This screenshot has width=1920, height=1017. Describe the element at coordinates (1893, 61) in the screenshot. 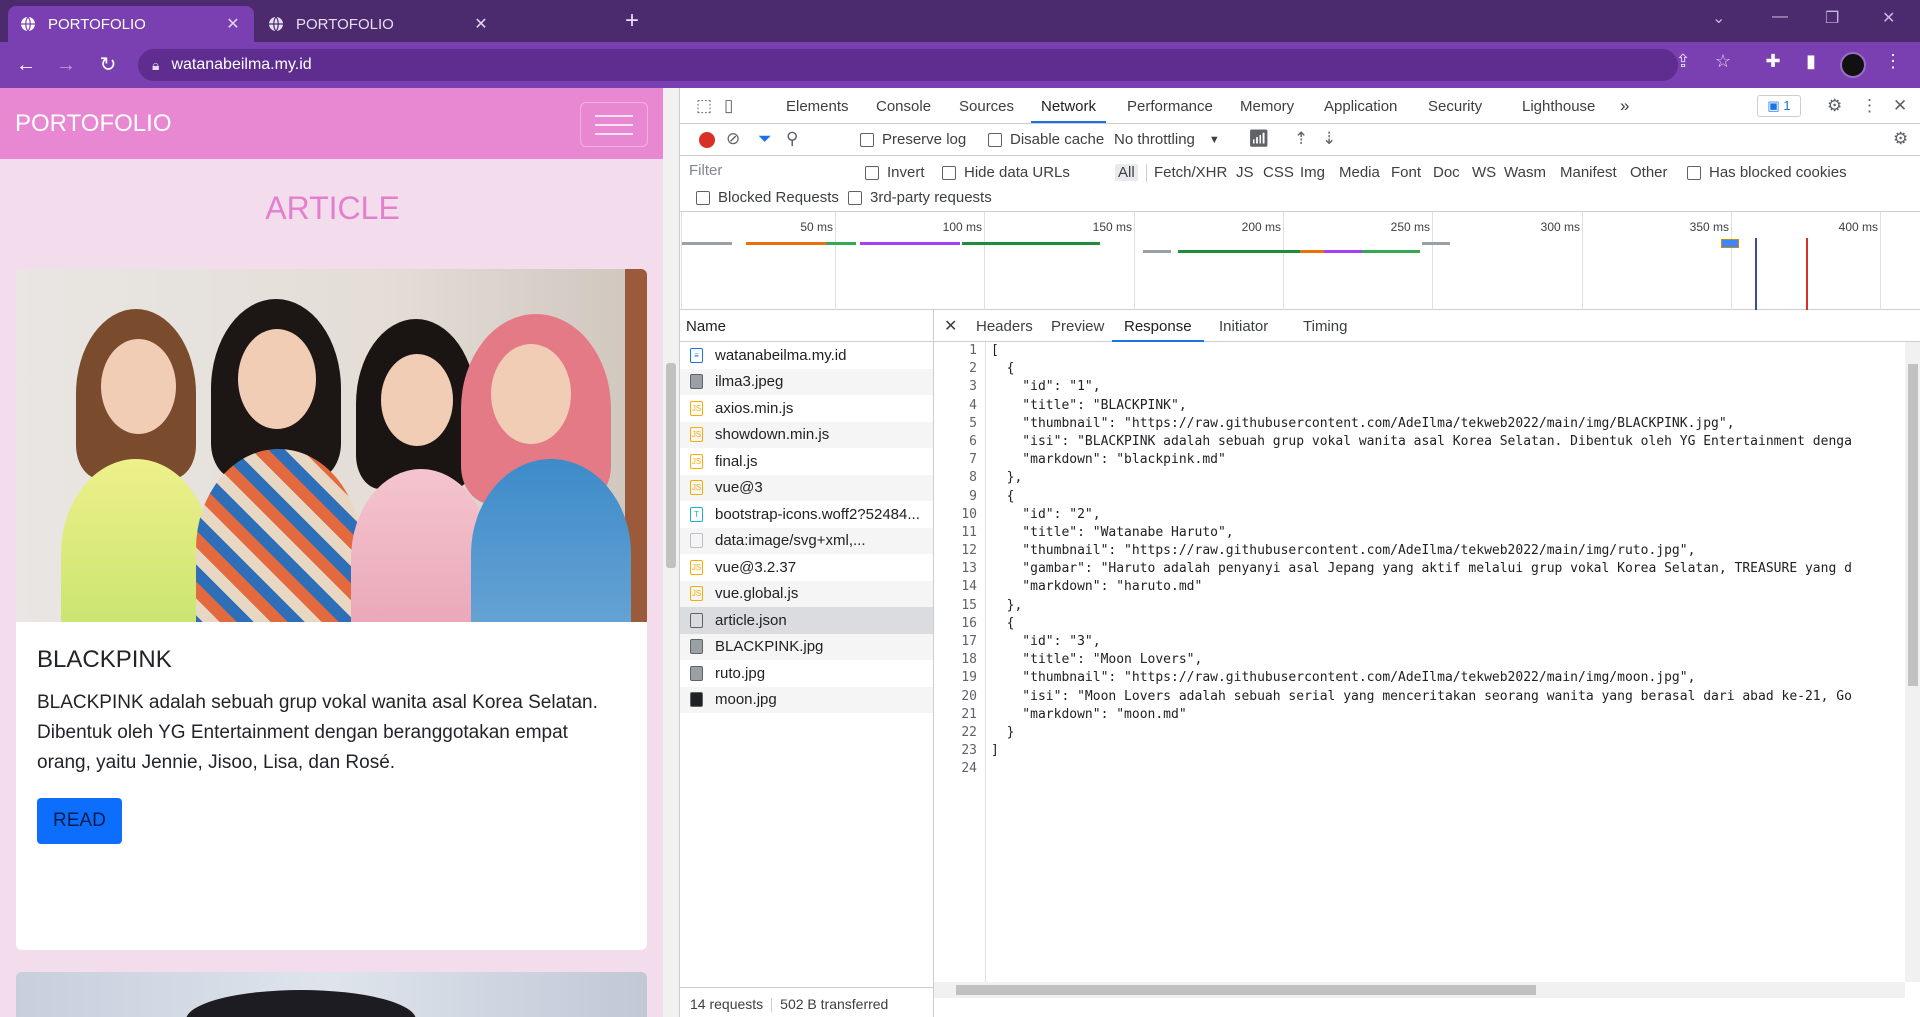

I see `menu-icon: ⋮` at that location.